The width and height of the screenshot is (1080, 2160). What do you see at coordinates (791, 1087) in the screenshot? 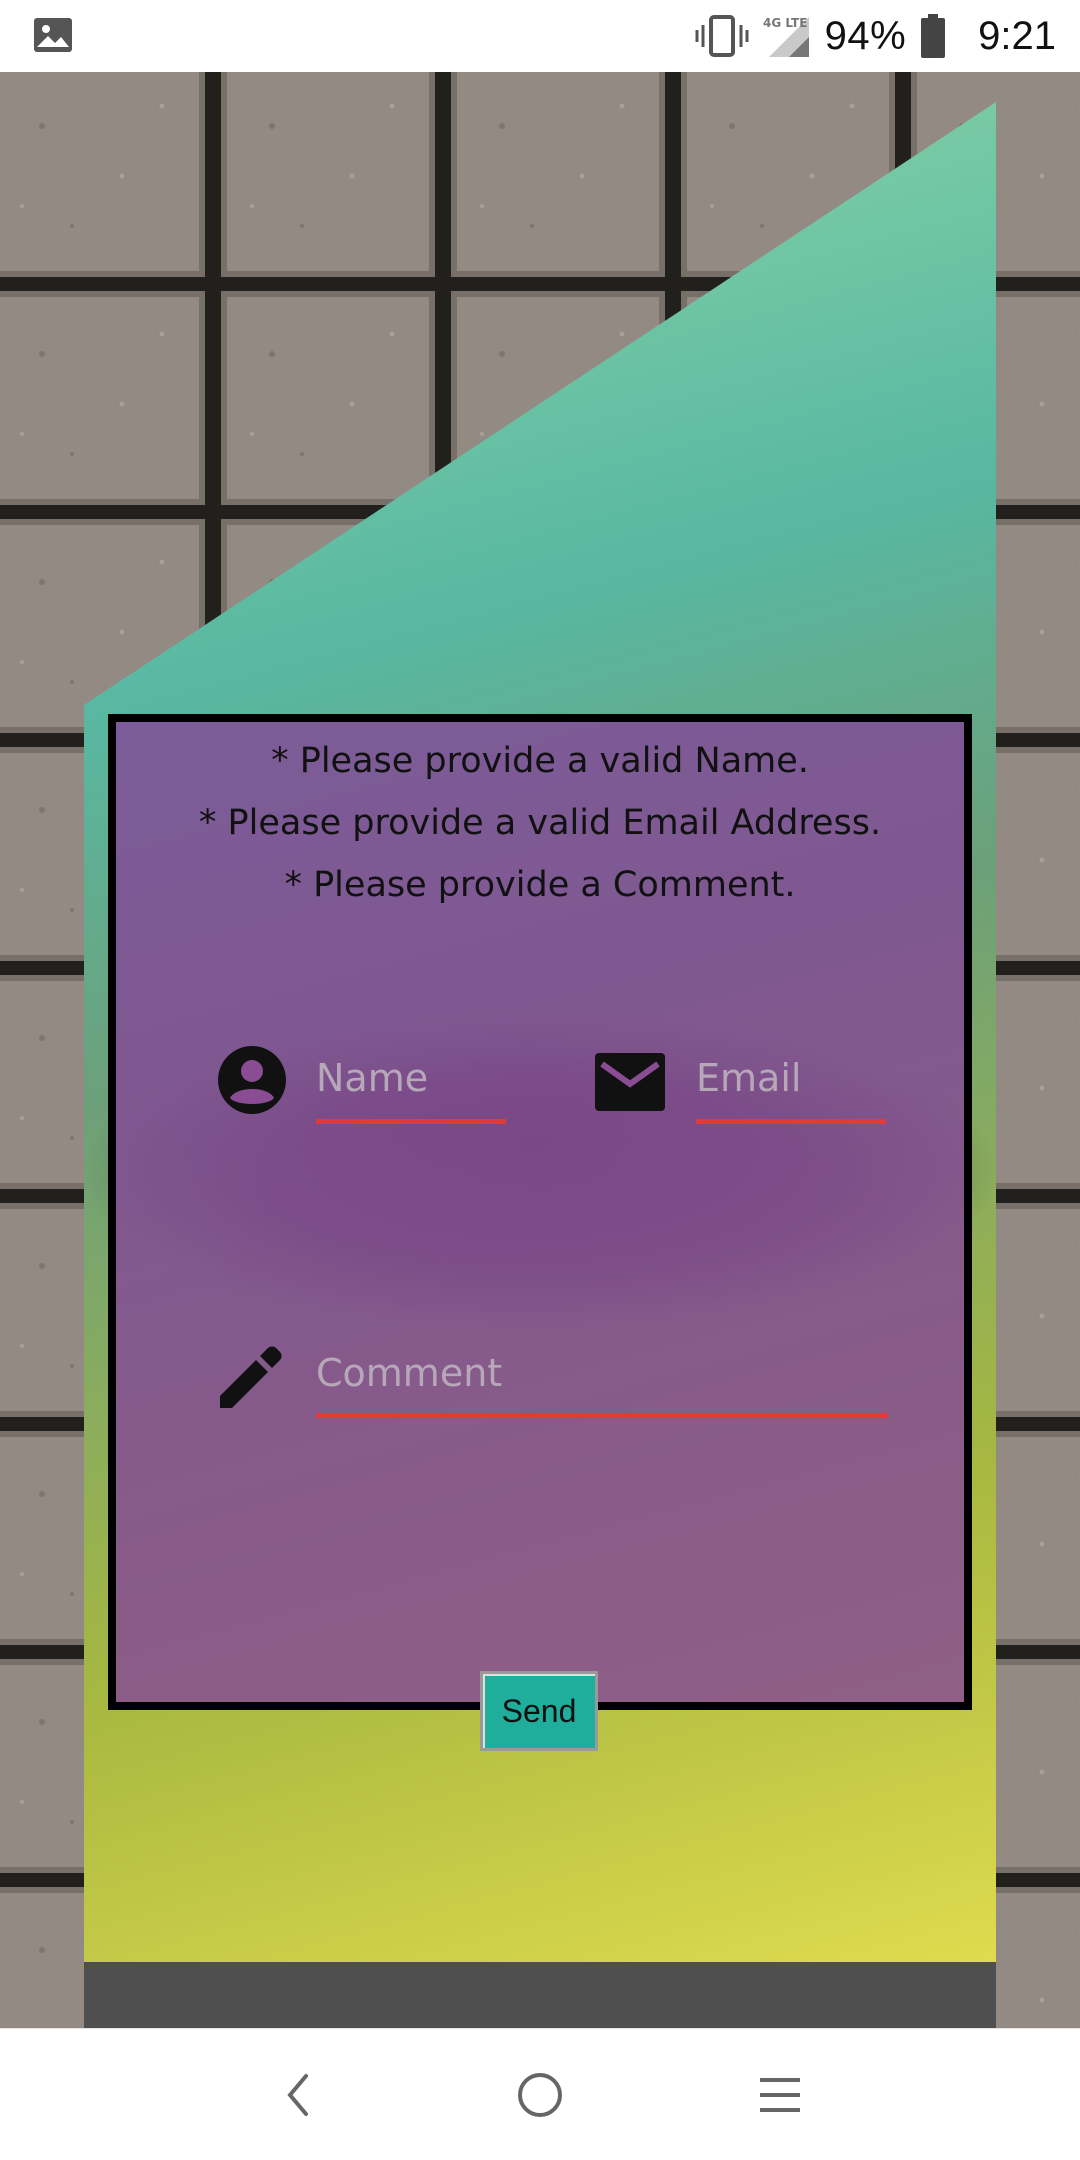
I see `email-input` at bounding box center [791, 1087].